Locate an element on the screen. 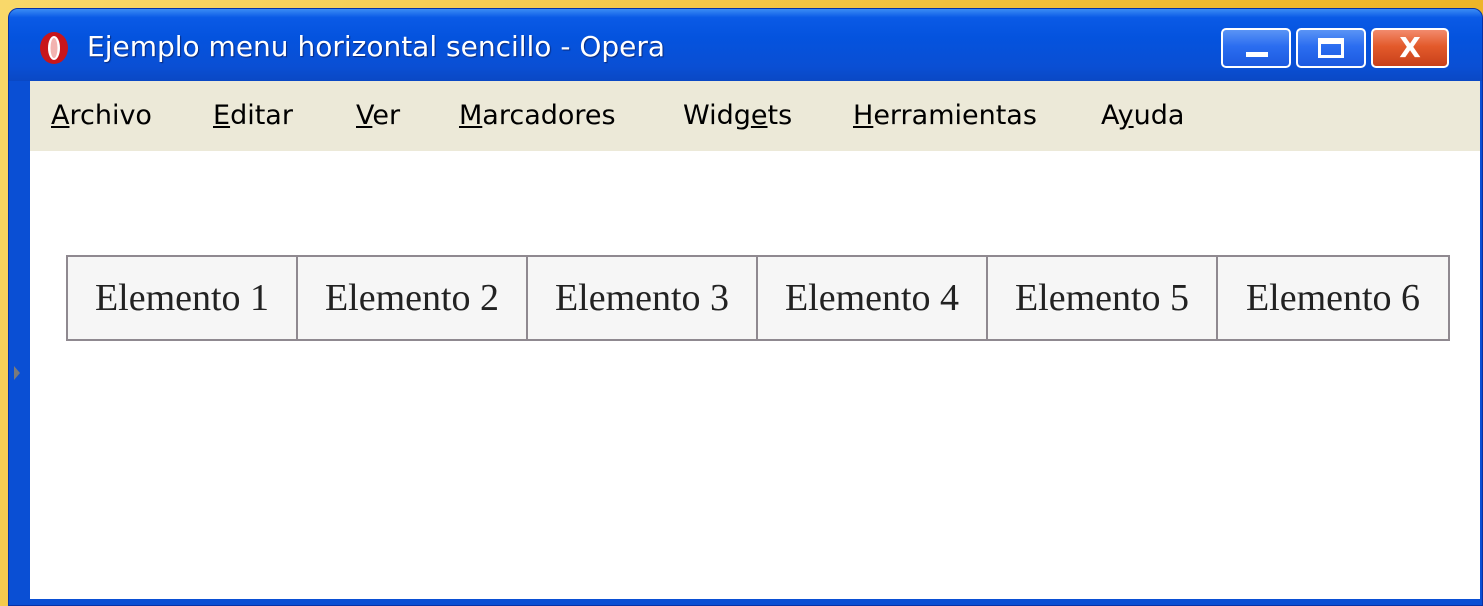  menu-editar: Editar is located at coordinates (253, 116).